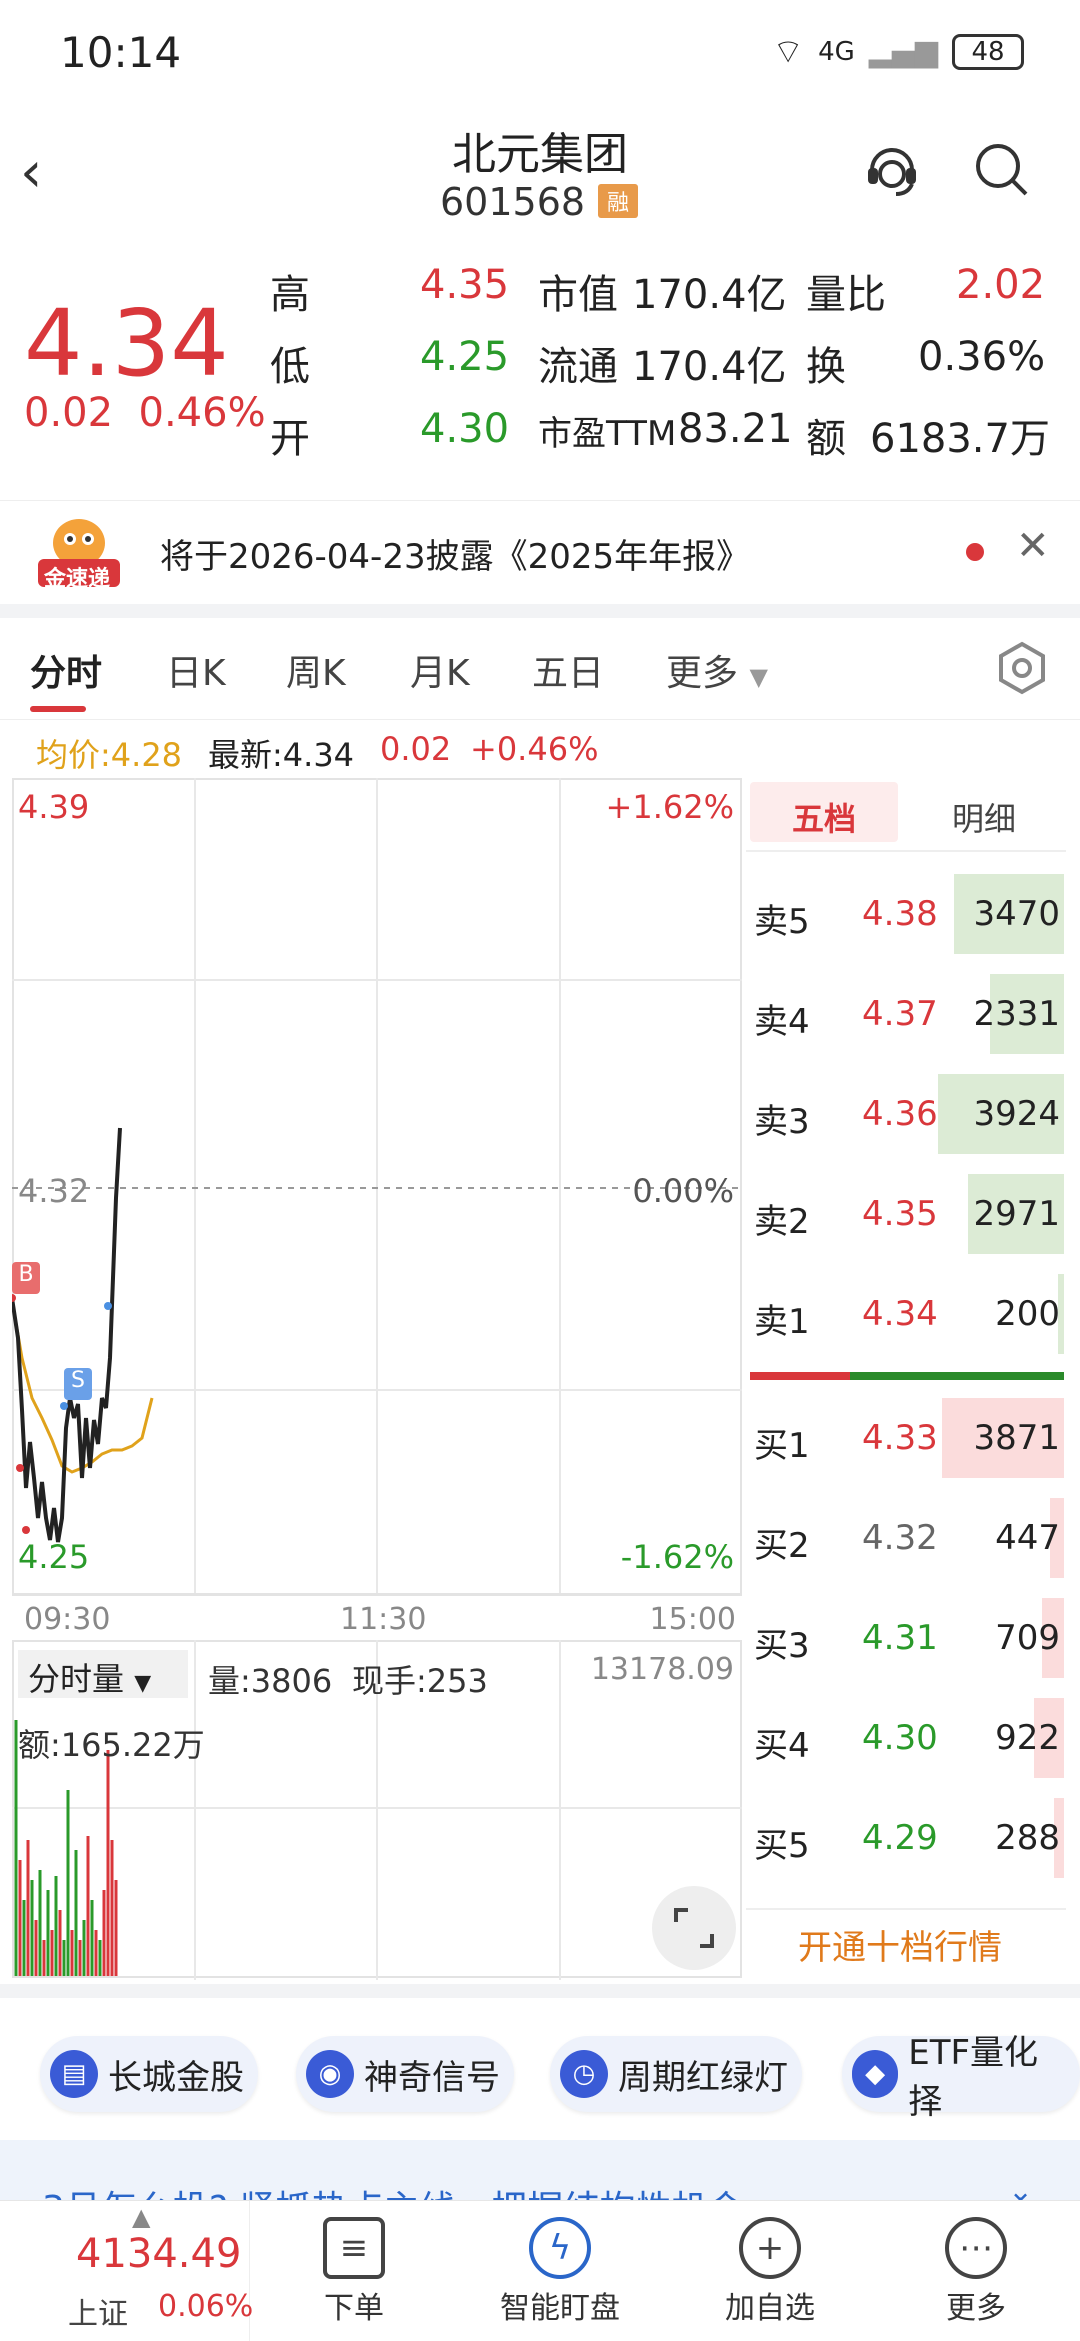 Image resolution: width=1080 pixels, height=2341 pixels. Describe the element at coordinates (875, 2074) in the screenshot. I see `diamond-icon: ◆` at that location.